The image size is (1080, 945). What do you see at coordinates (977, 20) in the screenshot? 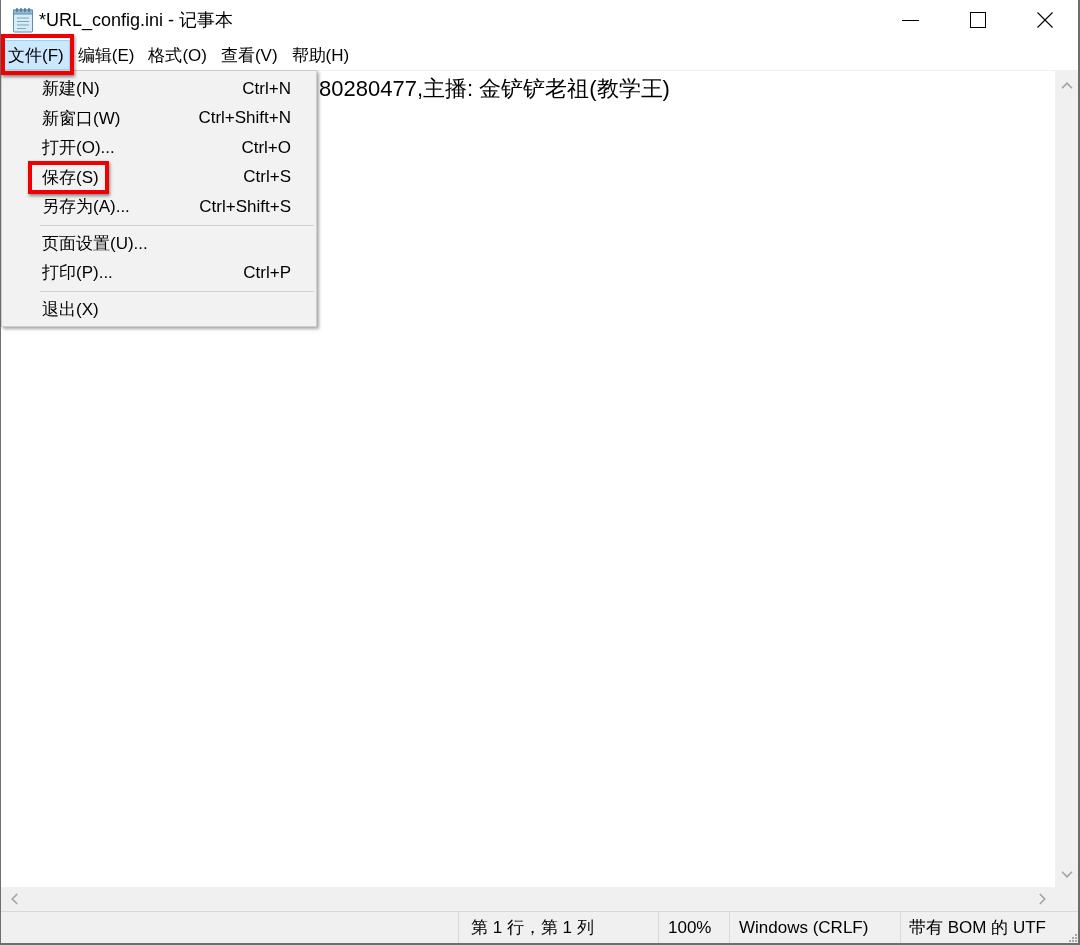
I see `maximize-icon` at bounding box center [977, 20].